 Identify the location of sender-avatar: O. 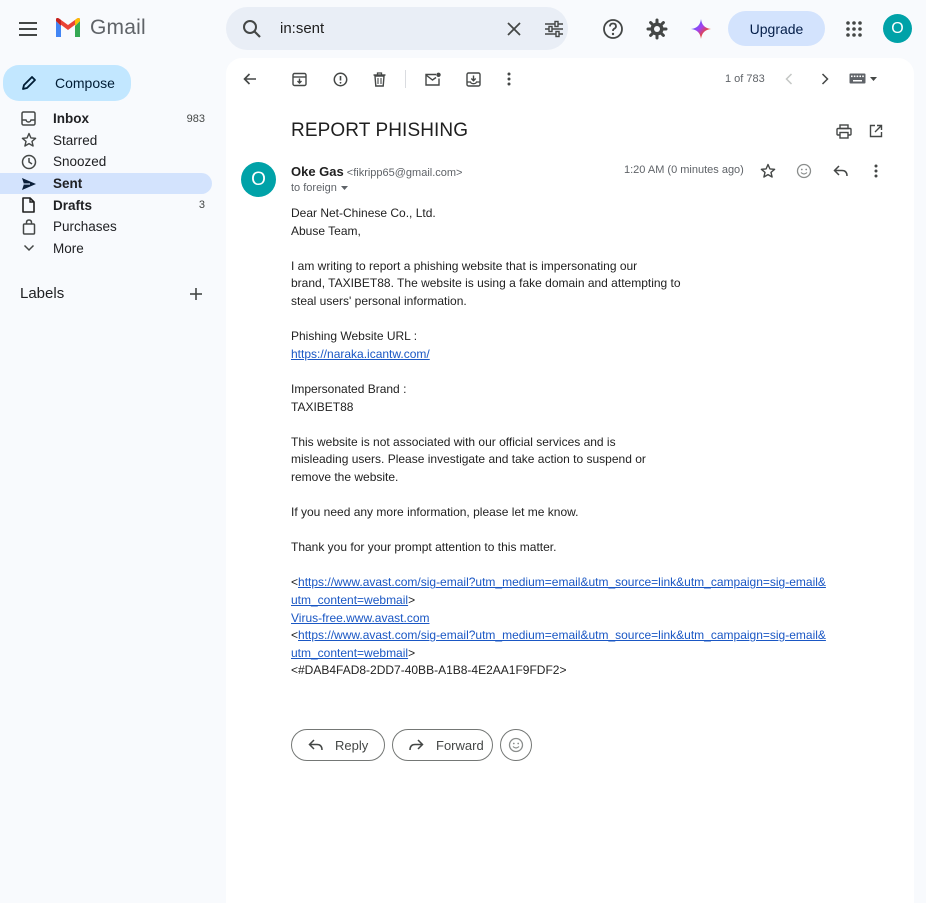
(258, 179).